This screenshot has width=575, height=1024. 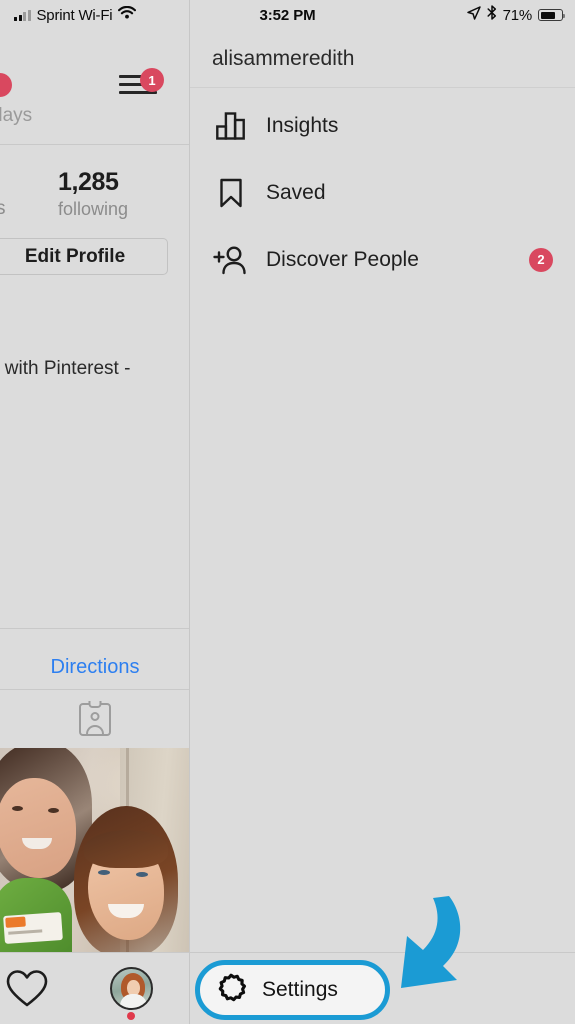 What do you see at coordinates (382, 59) in the screenshot?
I see `menu-header: alisammeredith` at bounding box center [382, 59].